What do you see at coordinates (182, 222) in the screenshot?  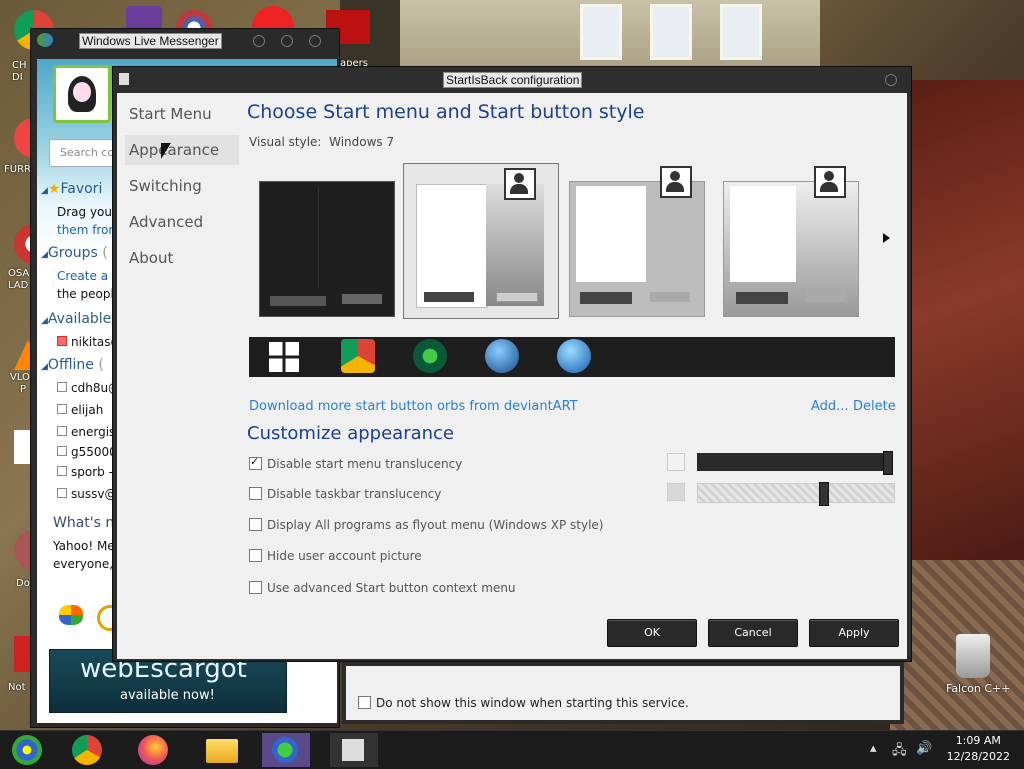 I see `nav-advanced: Advanced` at bounding box center [182, 222].